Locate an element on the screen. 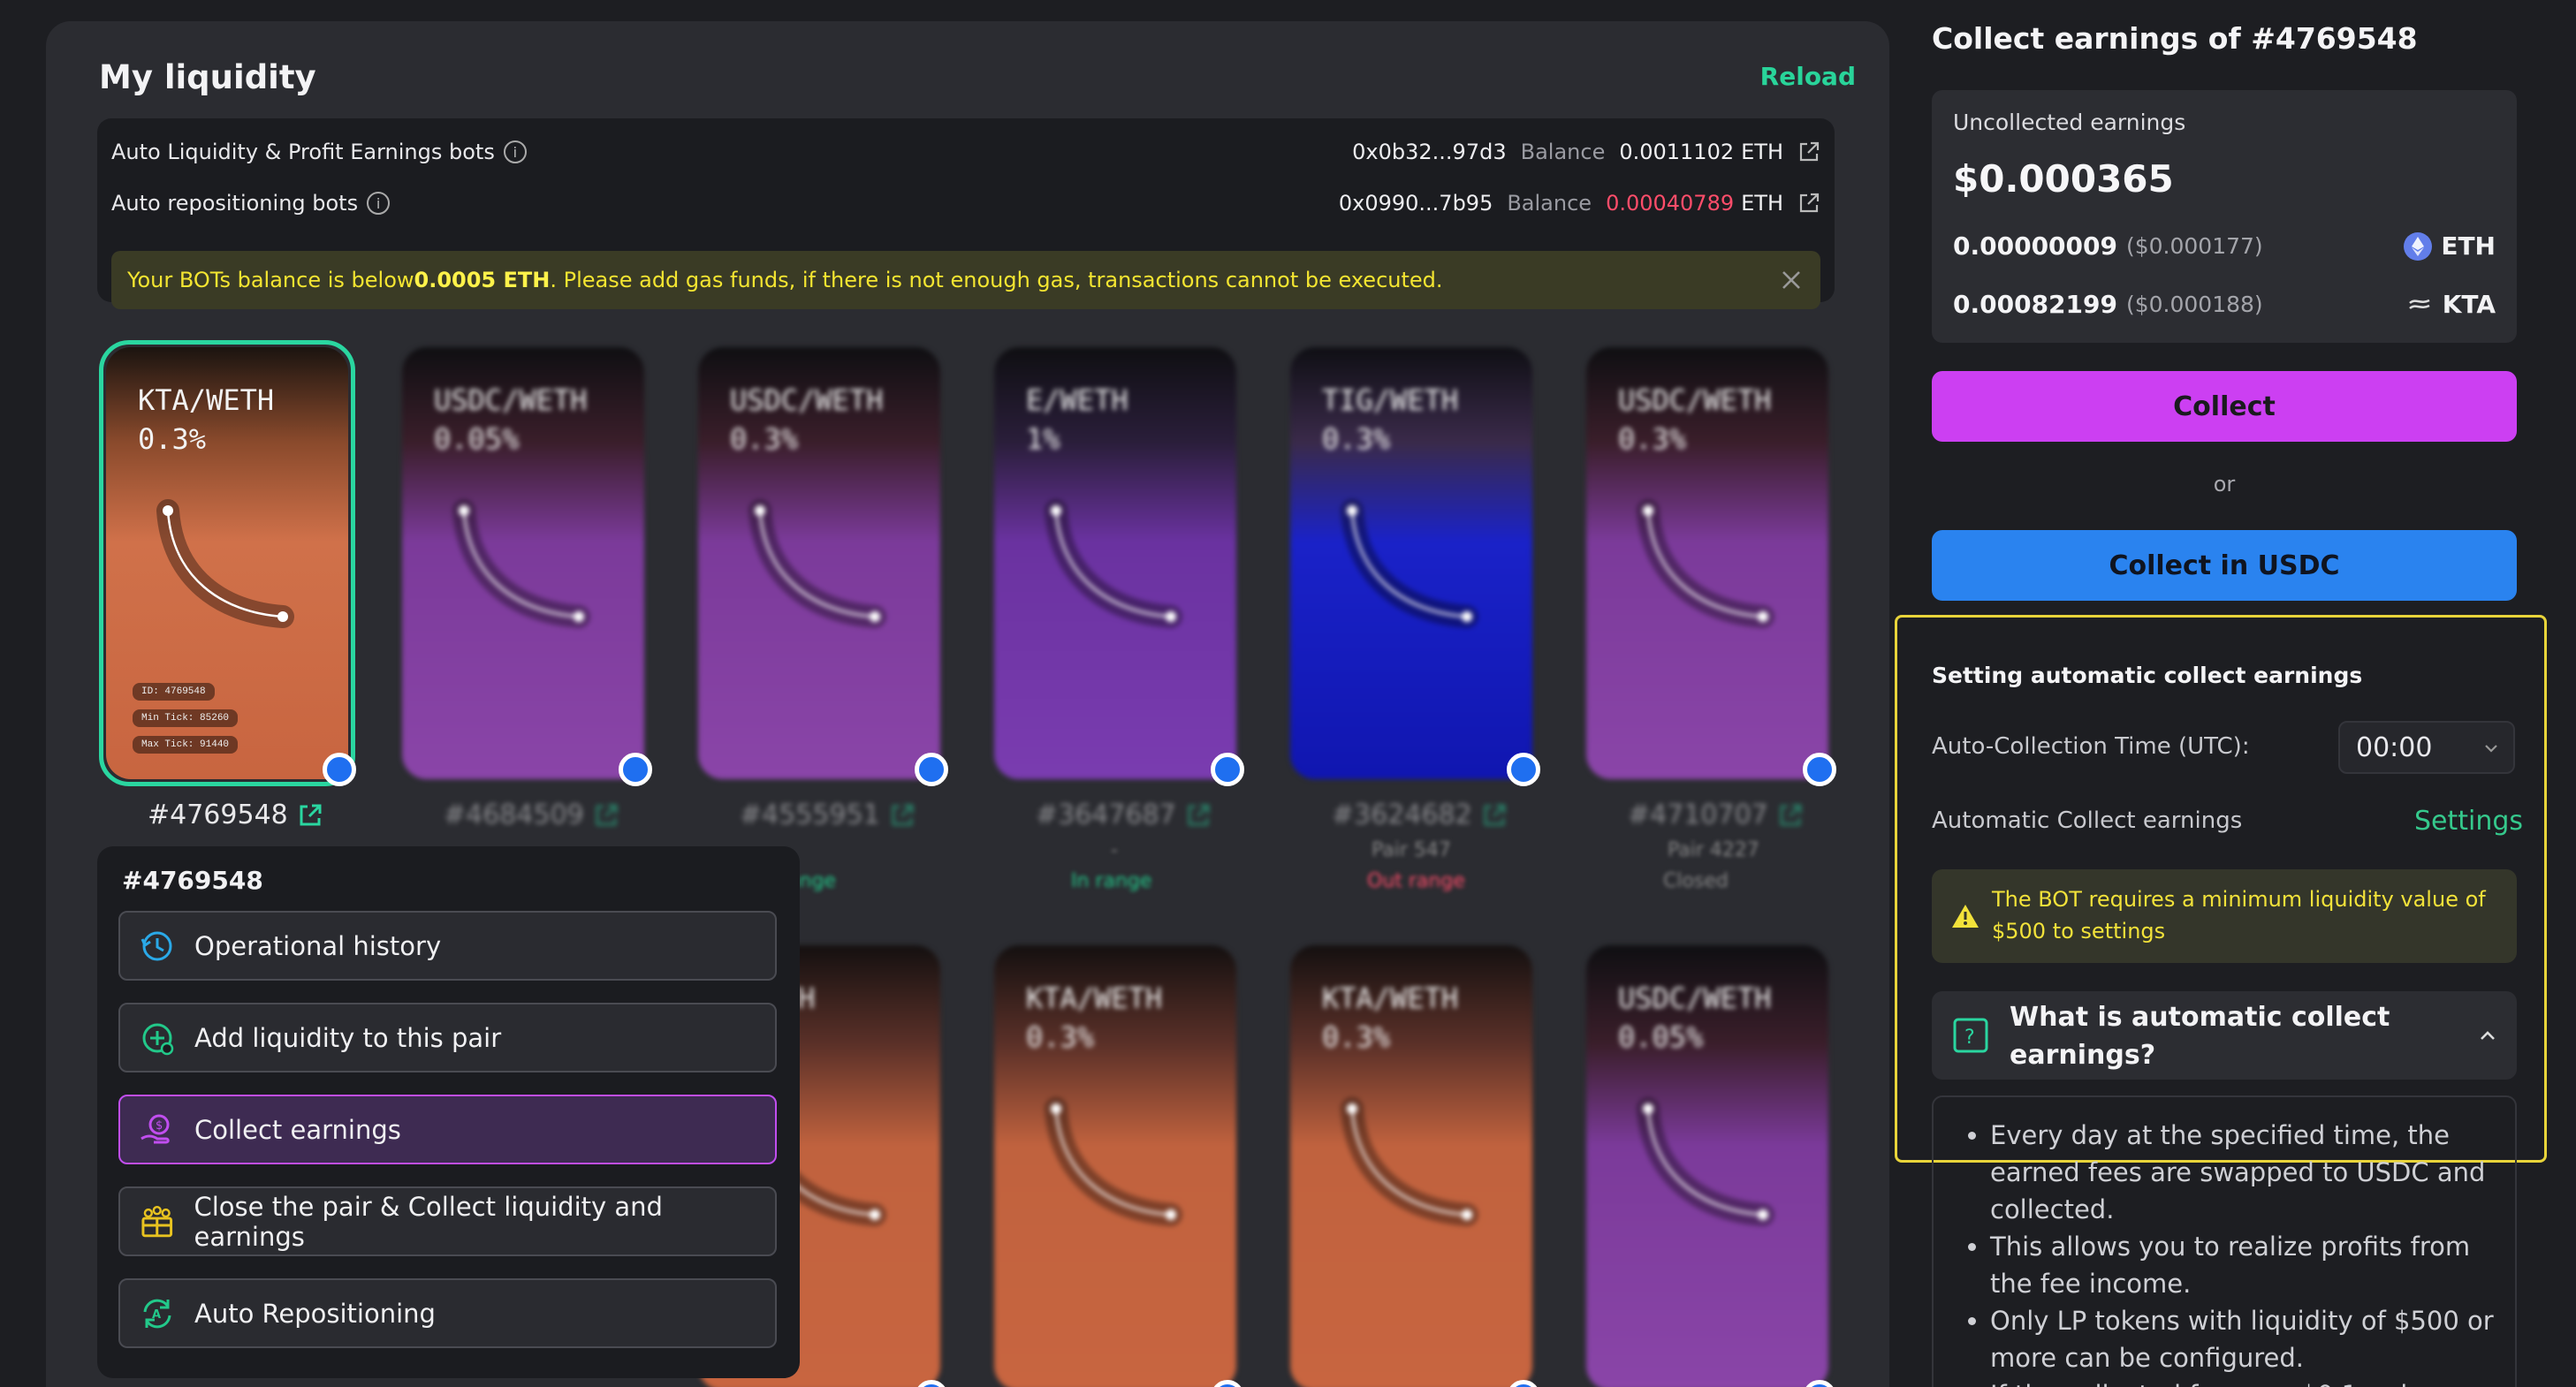 The image size is (2576, 1387). position-card: E/WETH 1% is located at coordinates (1115, 563).